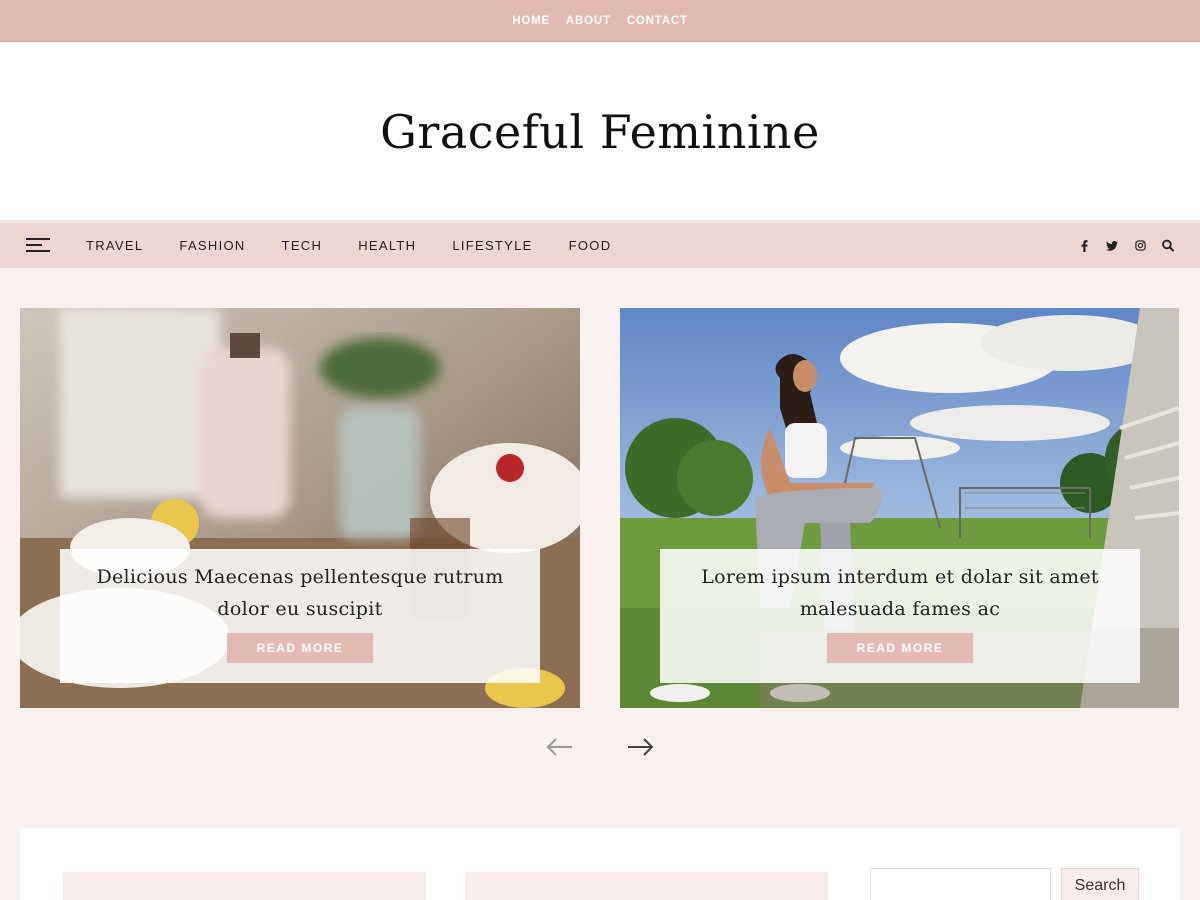 The width and height of the screenshot is (1200, 900). What do you see at coordinates (1084, 245) in the screenshot?
I see `facebook-icon` at bounding box center [1084, 245].